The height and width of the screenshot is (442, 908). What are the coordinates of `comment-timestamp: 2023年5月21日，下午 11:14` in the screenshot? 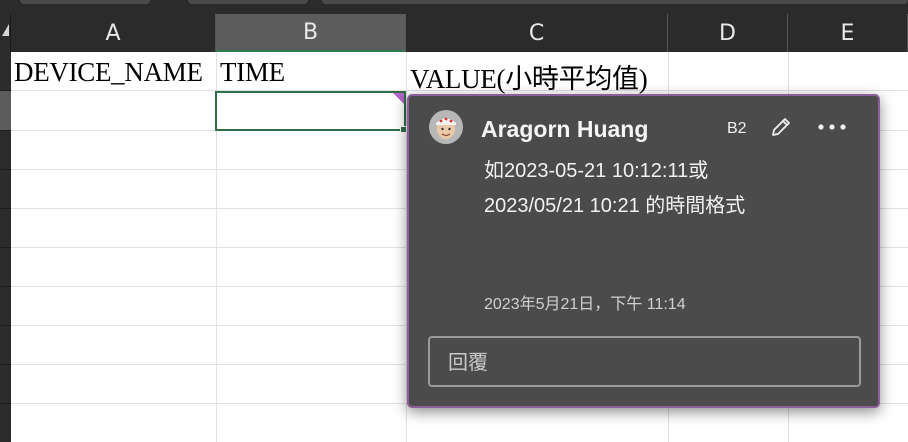 It's located at (585, 304).